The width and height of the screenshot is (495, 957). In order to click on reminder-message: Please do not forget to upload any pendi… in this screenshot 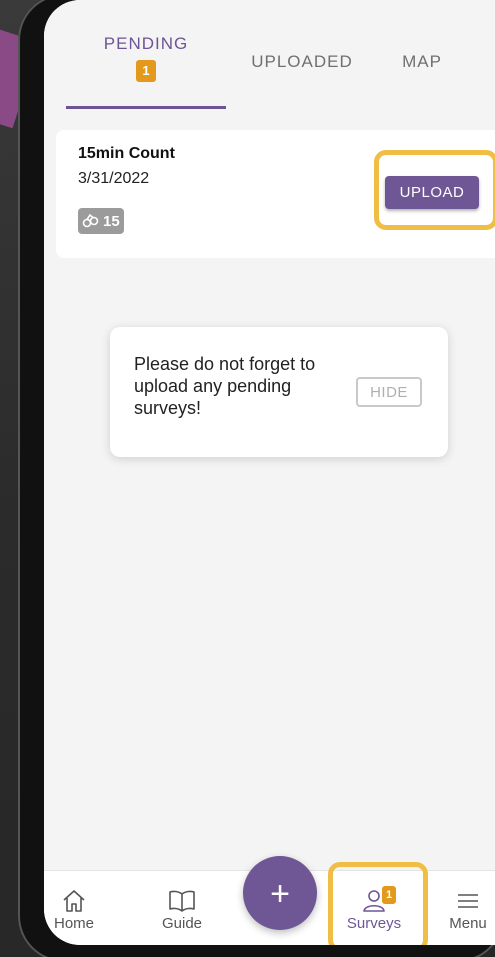, I will do `click(225, 386)`.